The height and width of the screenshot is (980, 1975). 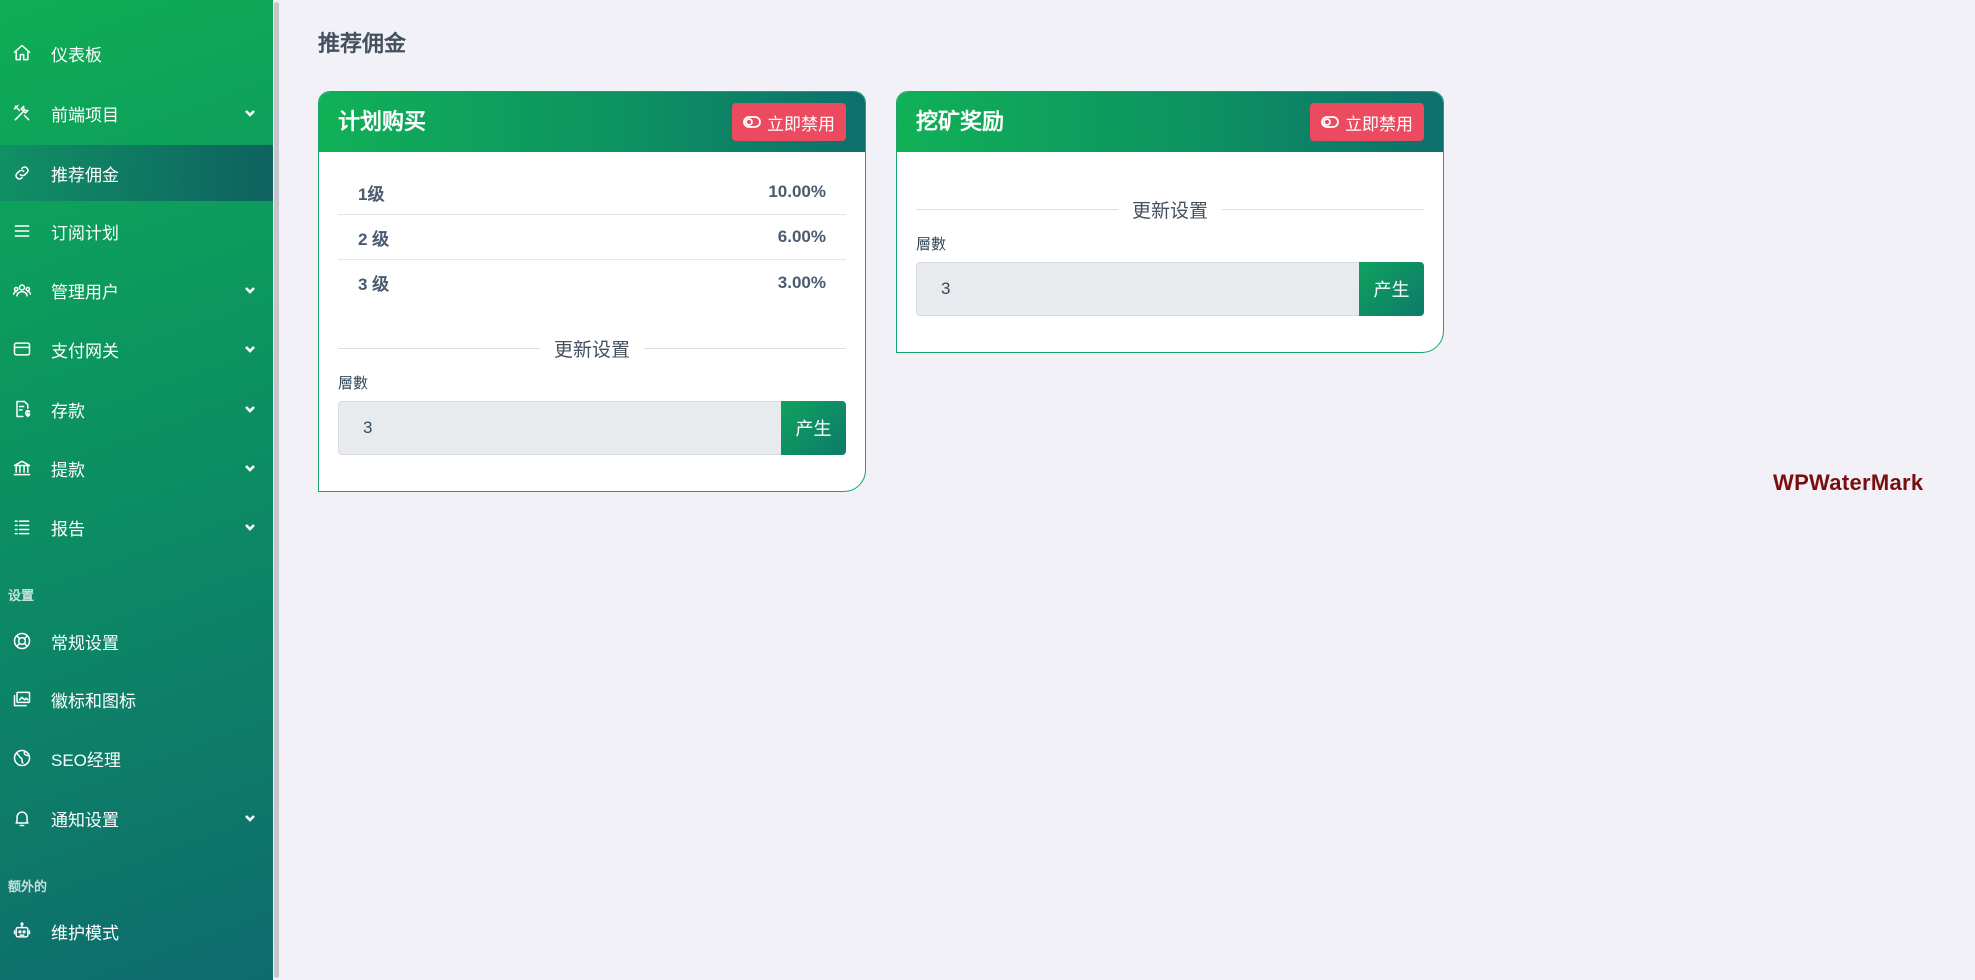 What do you see at coordinates (28, 886) in the screenshot?
I see `sidebar-section-extra: 额外的` at bounding box center [28, 886].